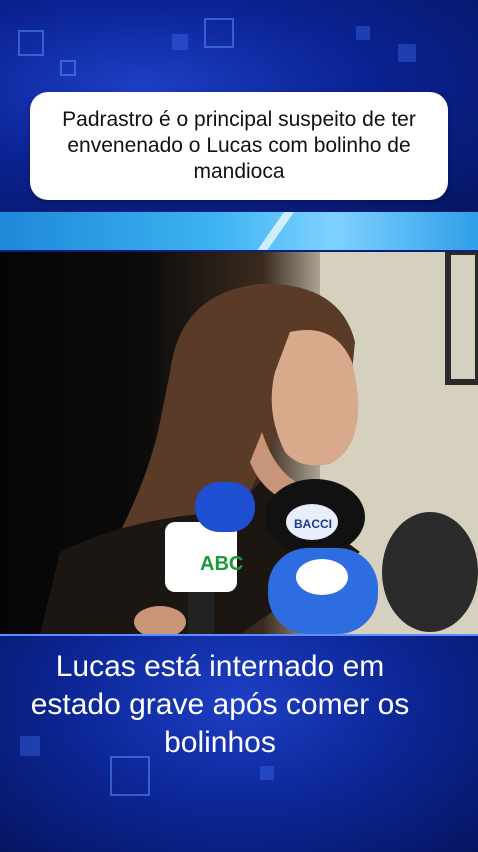 The height and width of the screenshot is (852, 478). Describe the element at coordinates (315, 398) in the screenshot. I see `face` at that location.